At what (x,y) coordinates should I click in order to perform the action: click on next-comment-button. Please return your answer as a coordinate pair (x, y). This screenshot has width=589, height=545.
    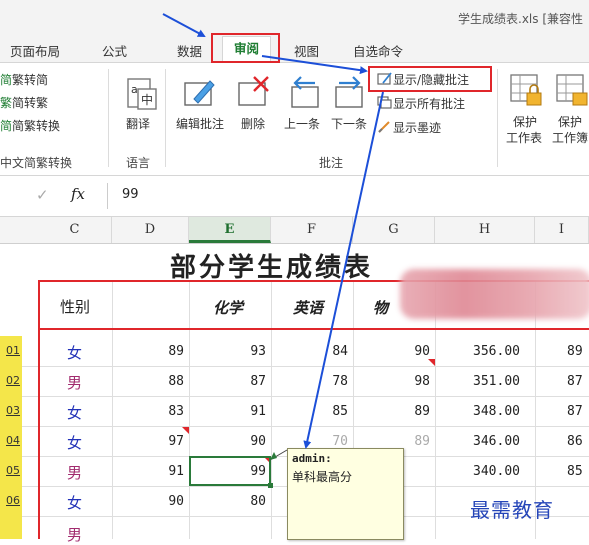
    Looking at the image, I should click on (351, 94).